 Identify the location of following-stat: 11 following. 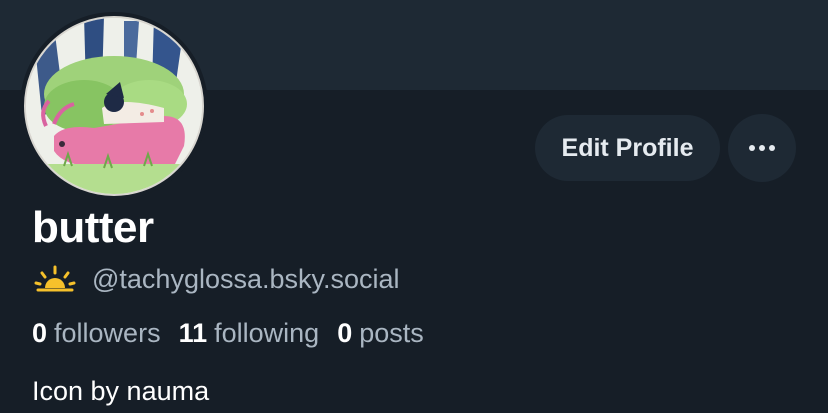
(249, 333).